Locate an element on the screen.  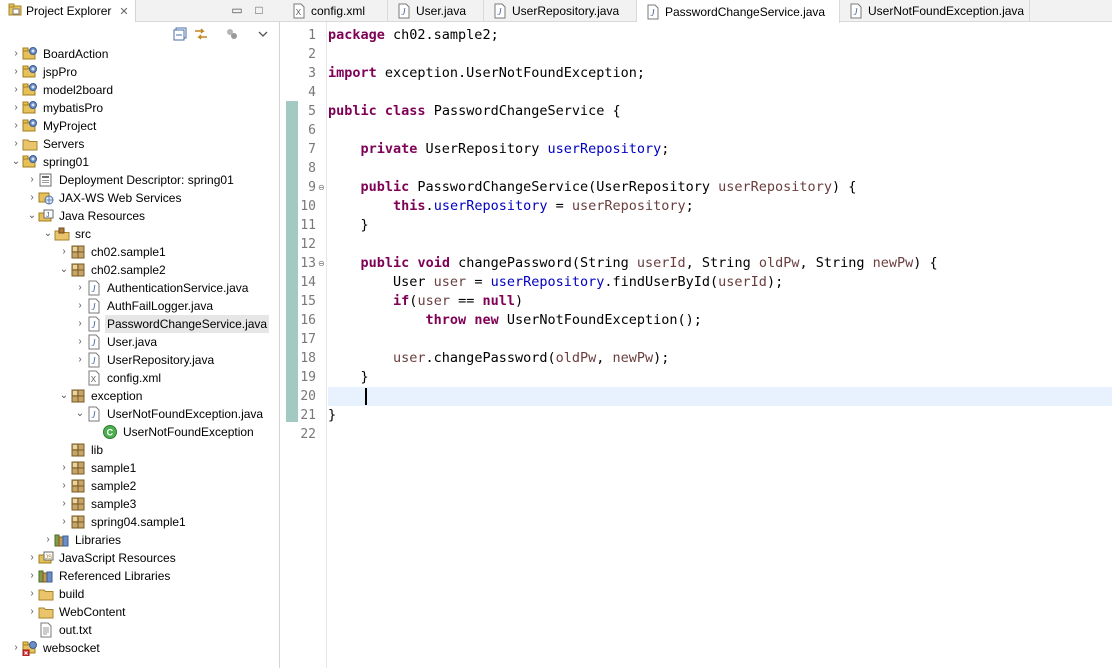
code-line: import exception.UserNotFoundException; is located at coordinates (720, 73).